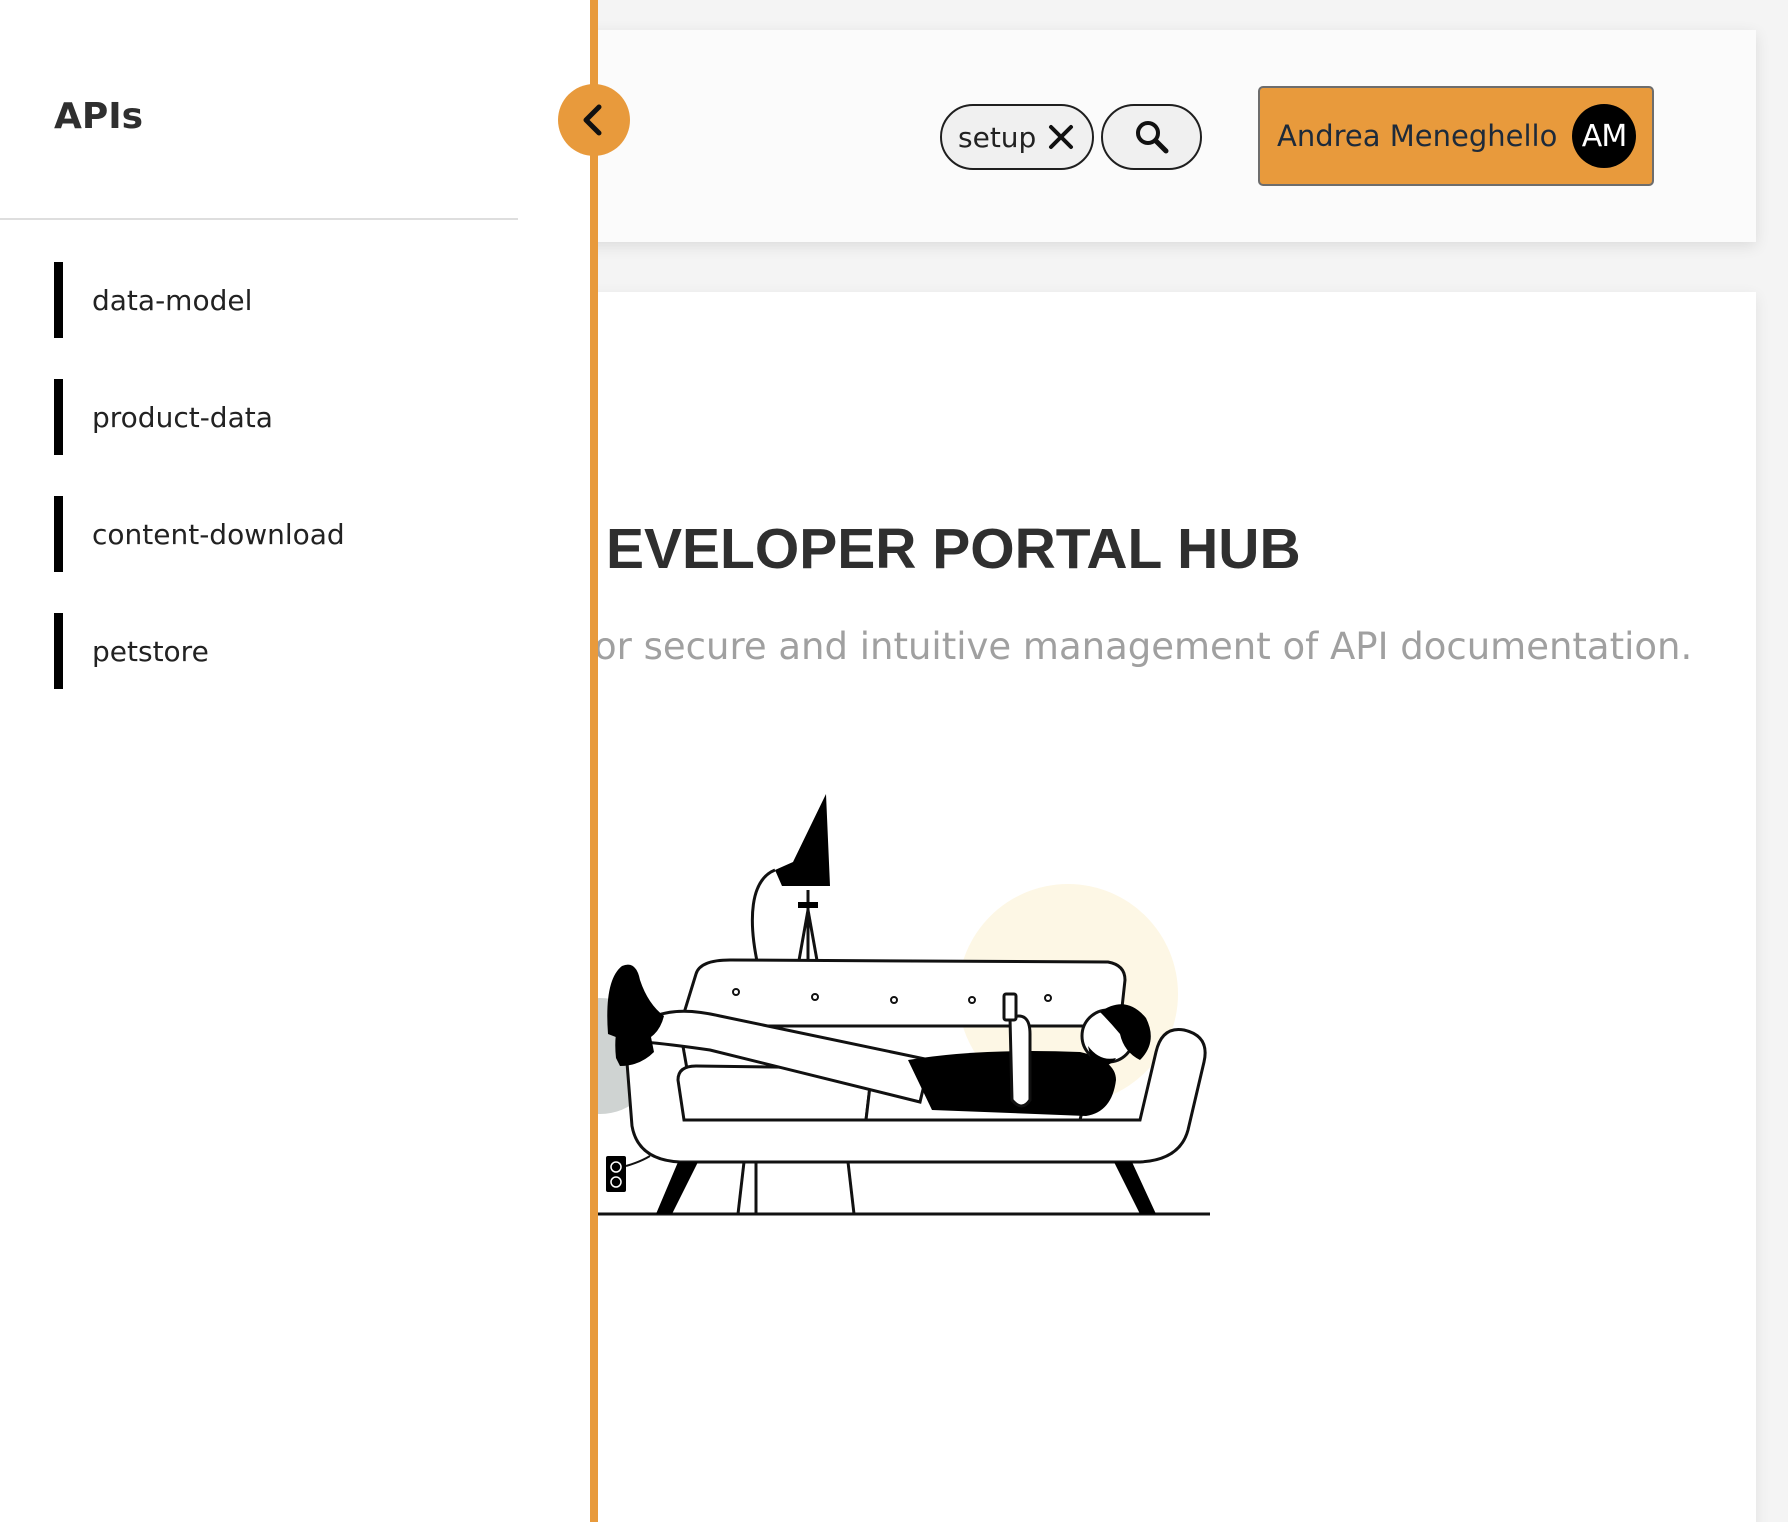 The image size is (1788, 1522). I want to click on search-button, so click(1151, 137).